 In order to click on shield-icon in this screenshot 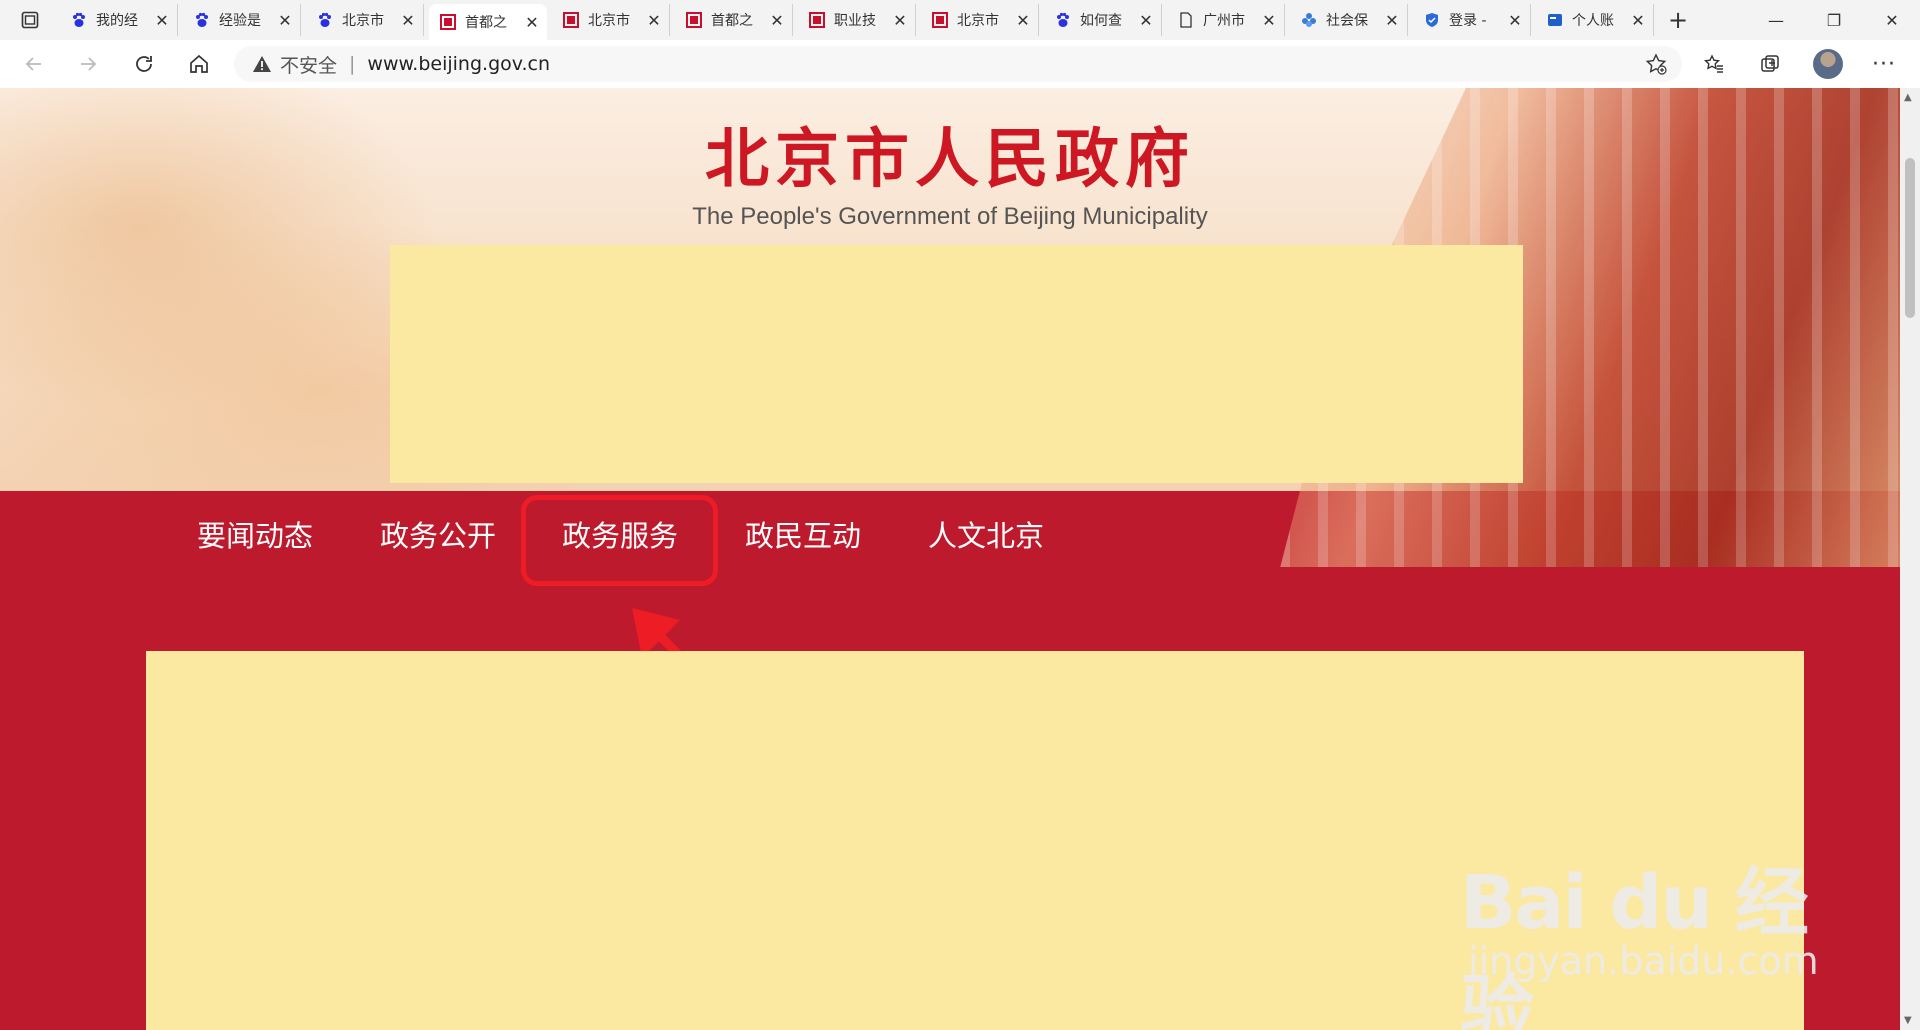, I will do `click(1432, 20)`.